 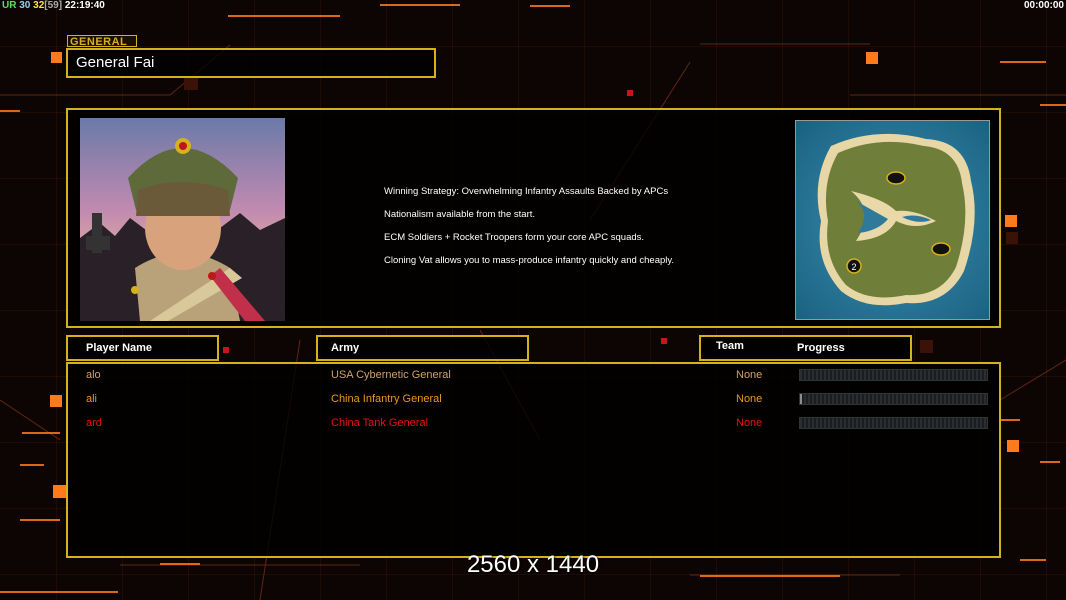 I want to click on table-row: ali China Infantry General None, so click(x=533, y=401).